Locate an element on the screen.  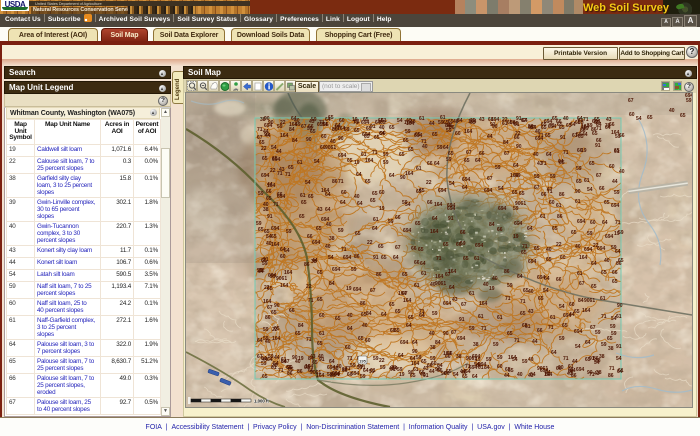
svg-text: 84 is located at coordinates (438, 343).